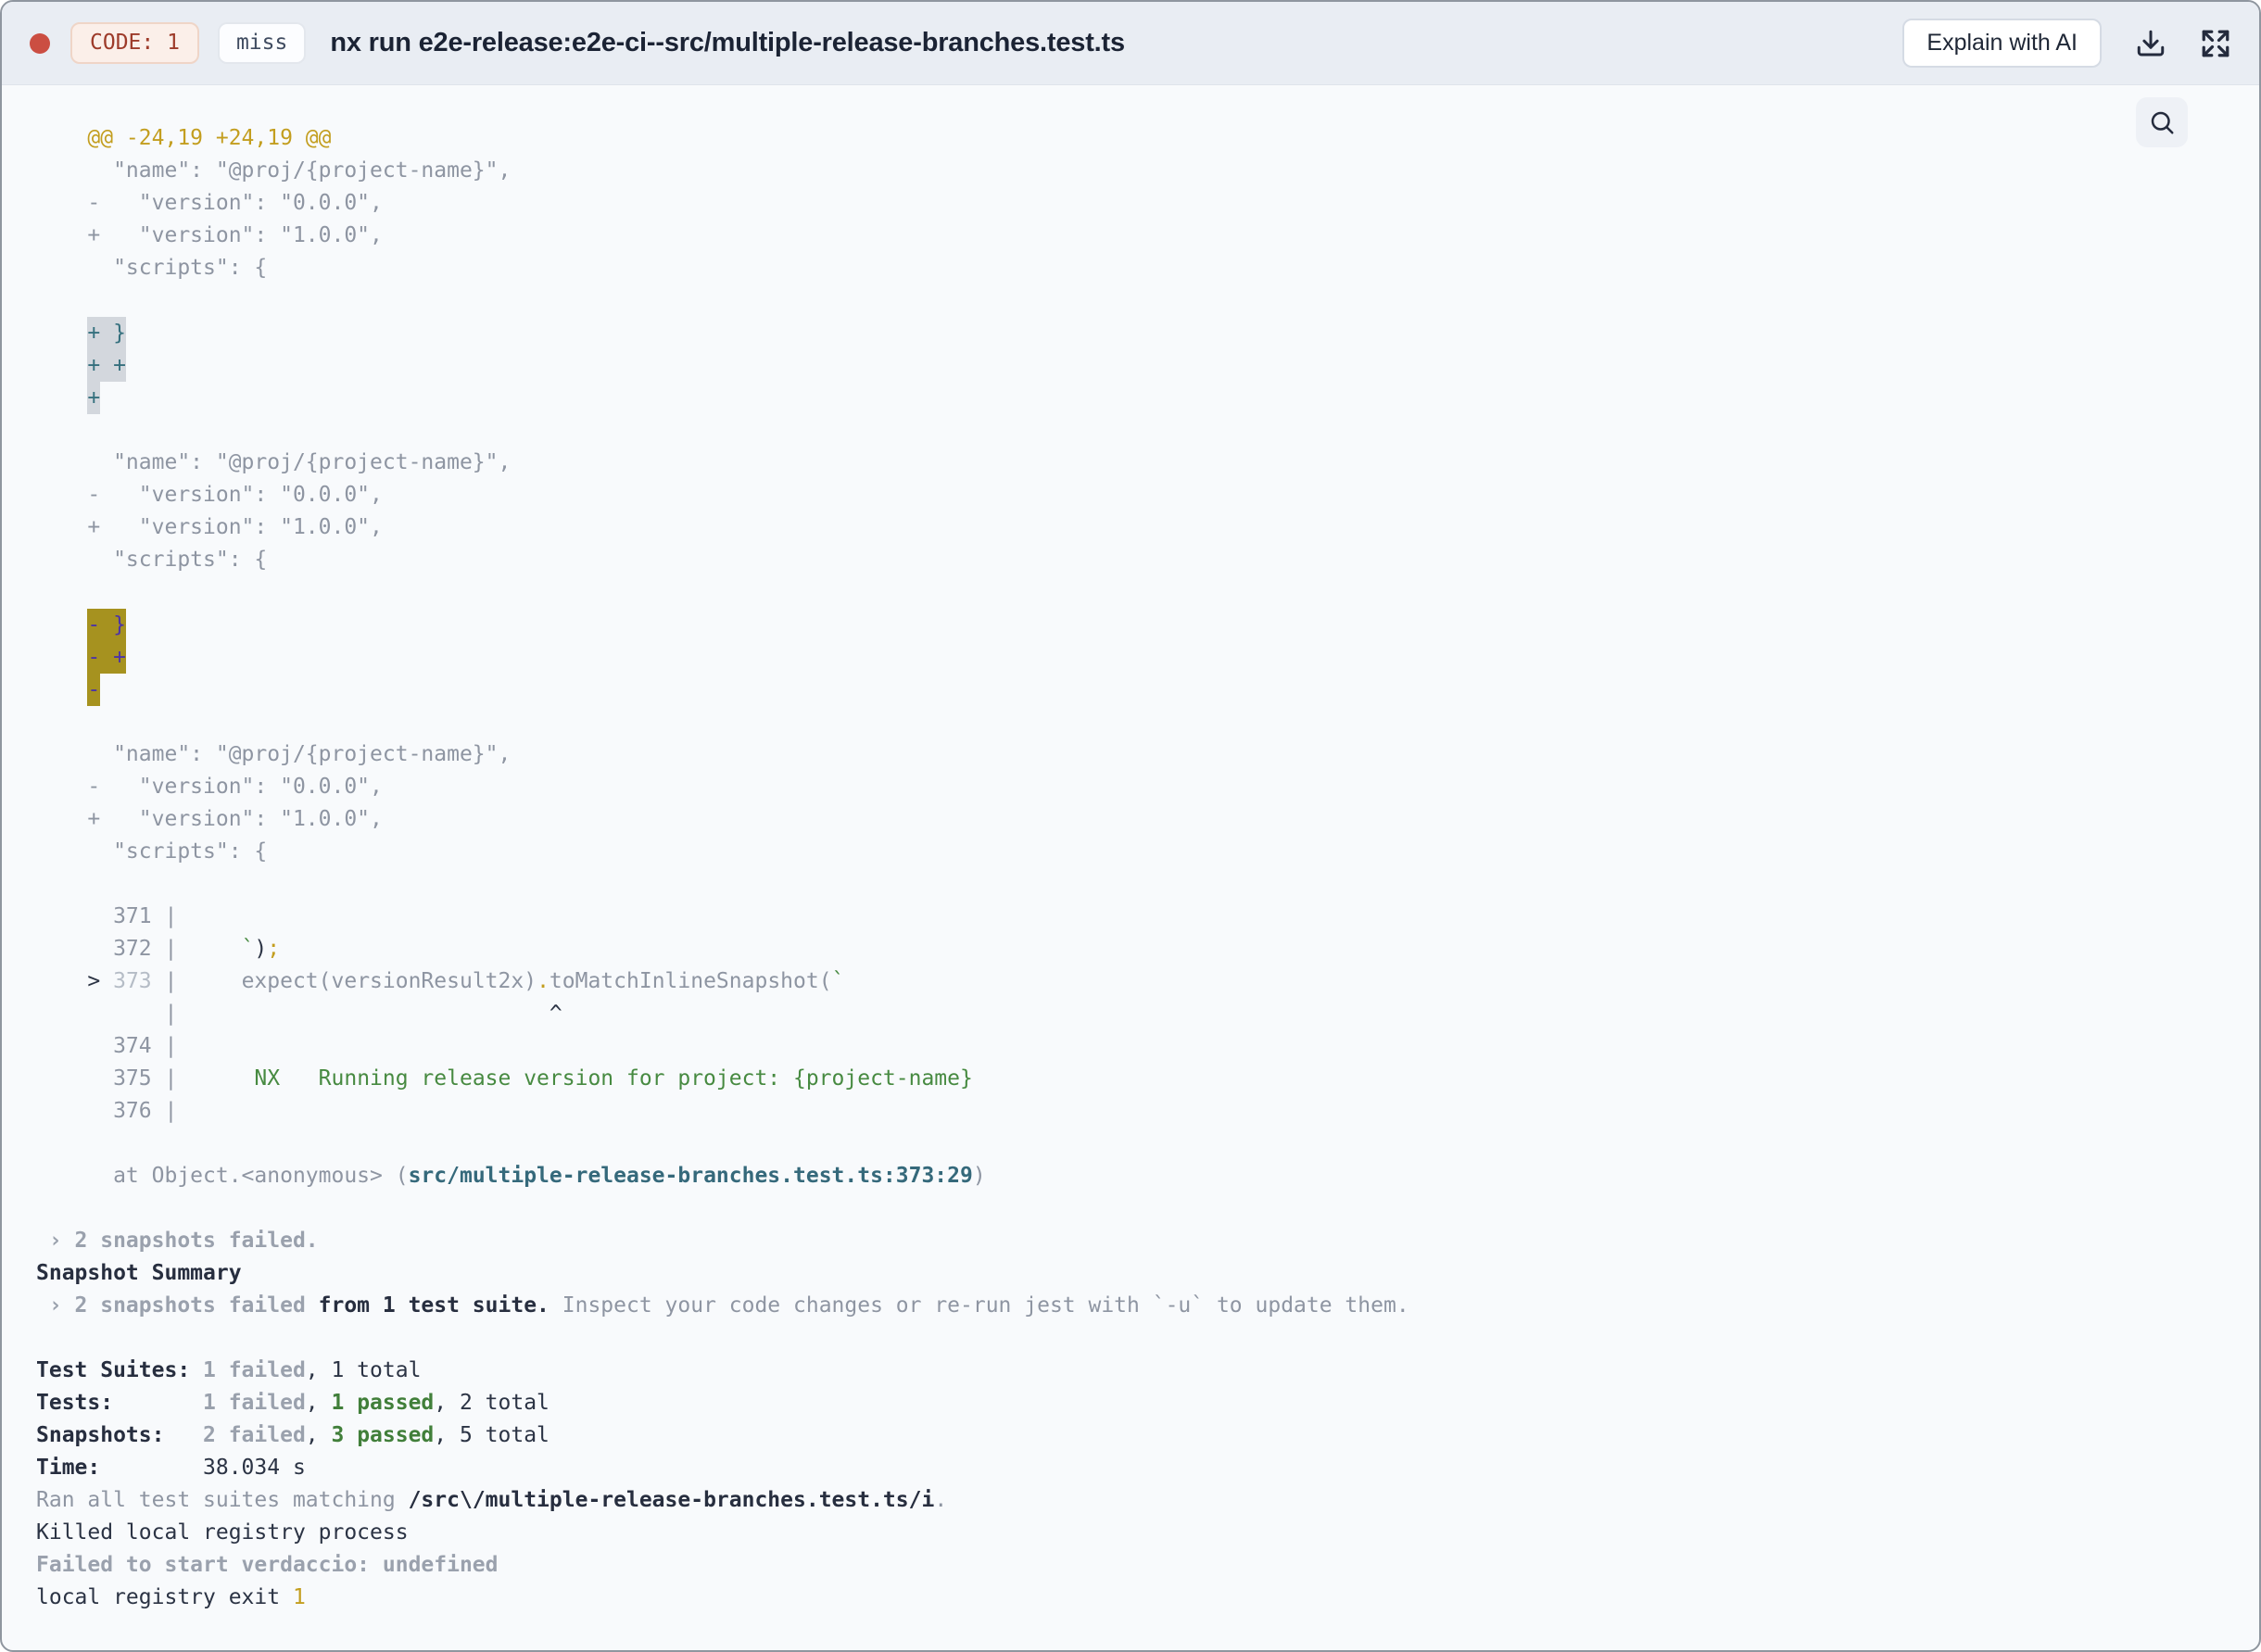 The image size is (2261, 1652). What do you see at coordinates (1147, 625) in the screenshot?
I see `terminal-line: - }` at bounding box center [1147, 625].